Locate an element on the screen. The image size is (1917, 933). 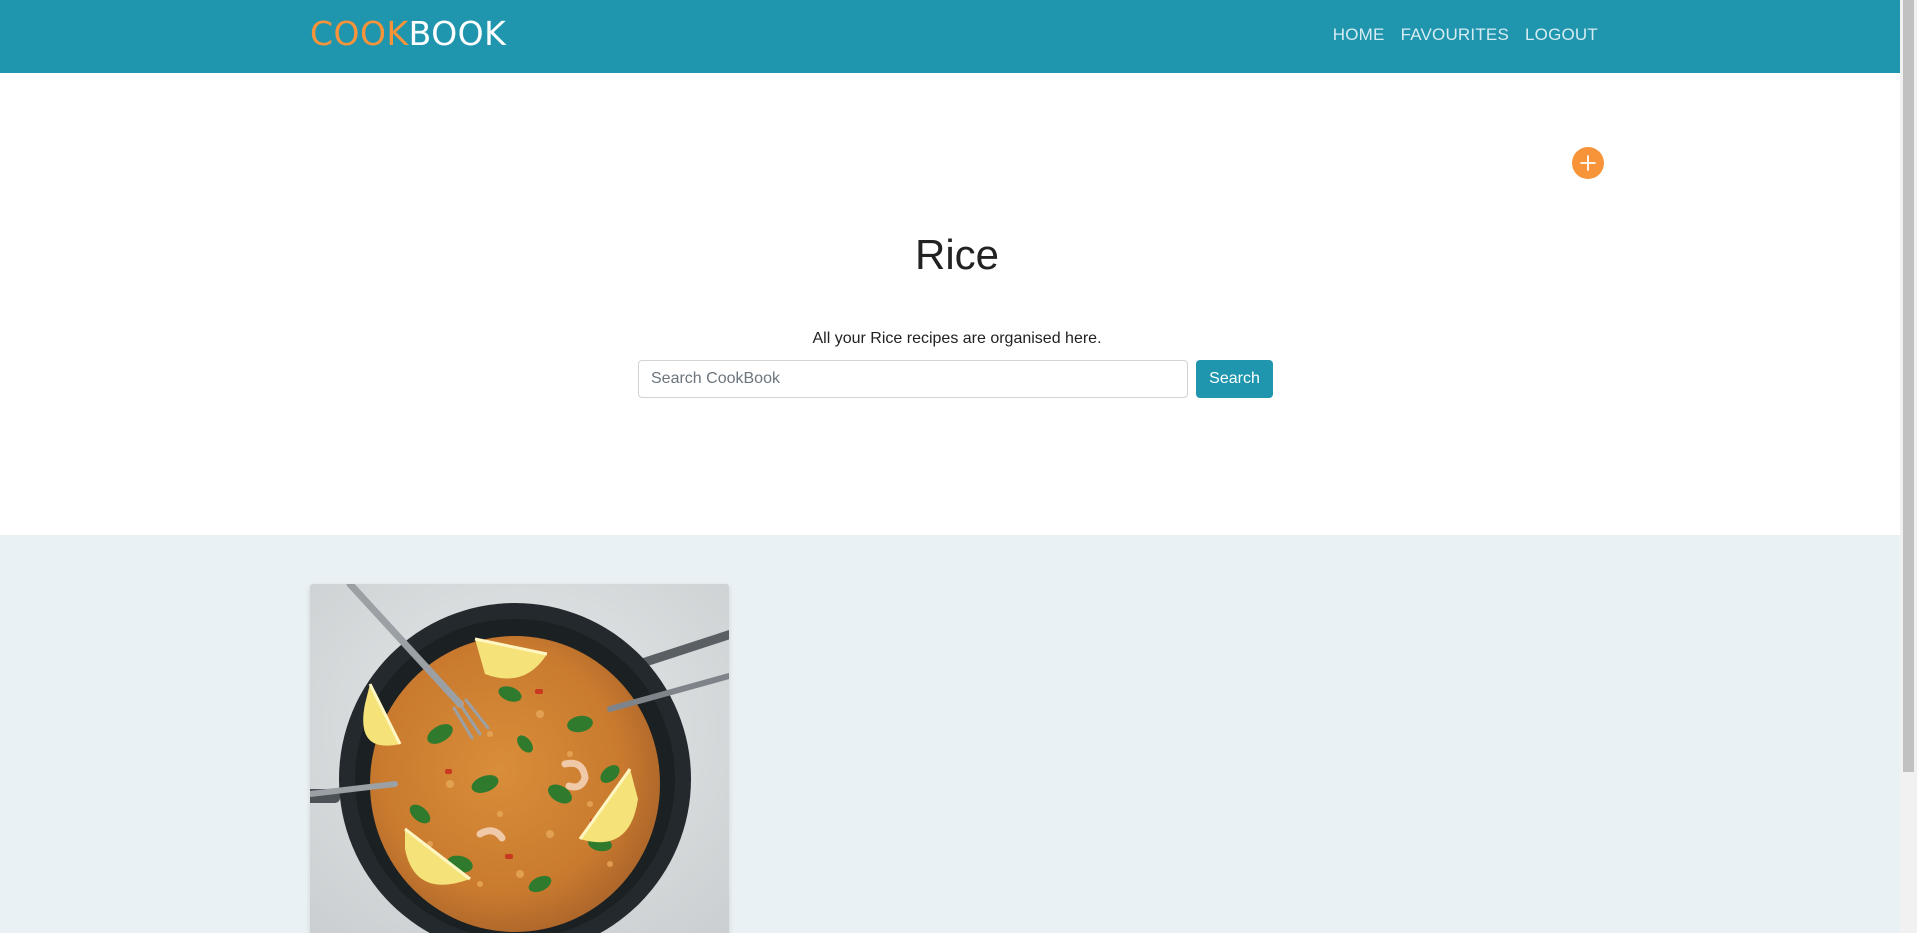
add-recipe-button is located at coordinates (1588, 163).